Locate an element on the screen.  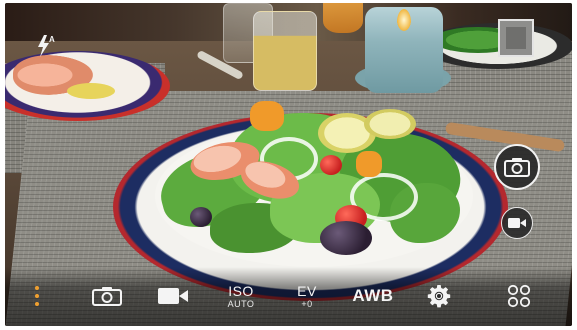
gear-icon is located at coordinates (439, 296).